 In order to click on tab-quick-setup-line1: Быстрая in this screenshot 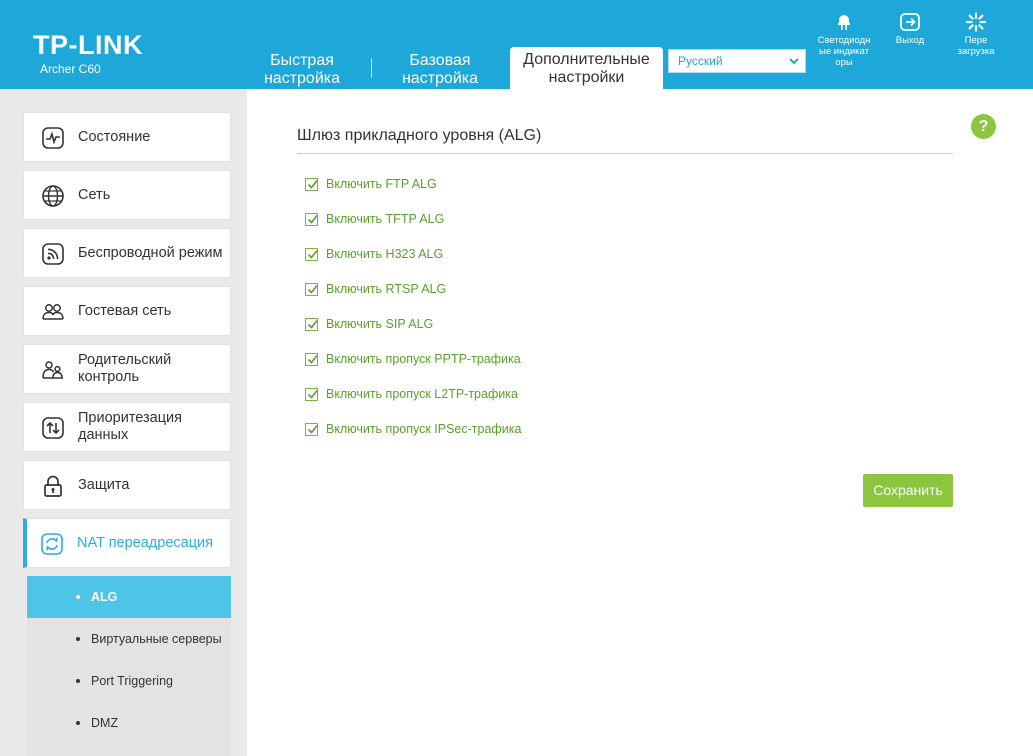, I will do `click(302, 60)`.